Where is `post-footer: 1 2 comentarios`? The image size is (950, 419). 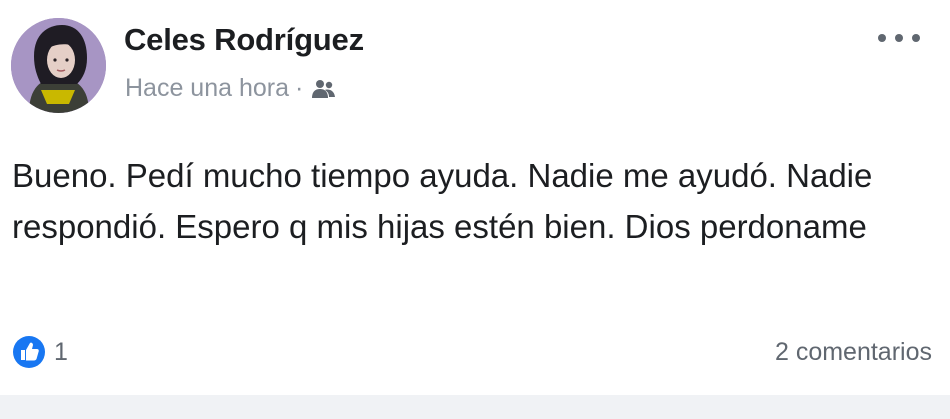
post-footer: 1 2 comentarios is located at coordinates (472, 352).